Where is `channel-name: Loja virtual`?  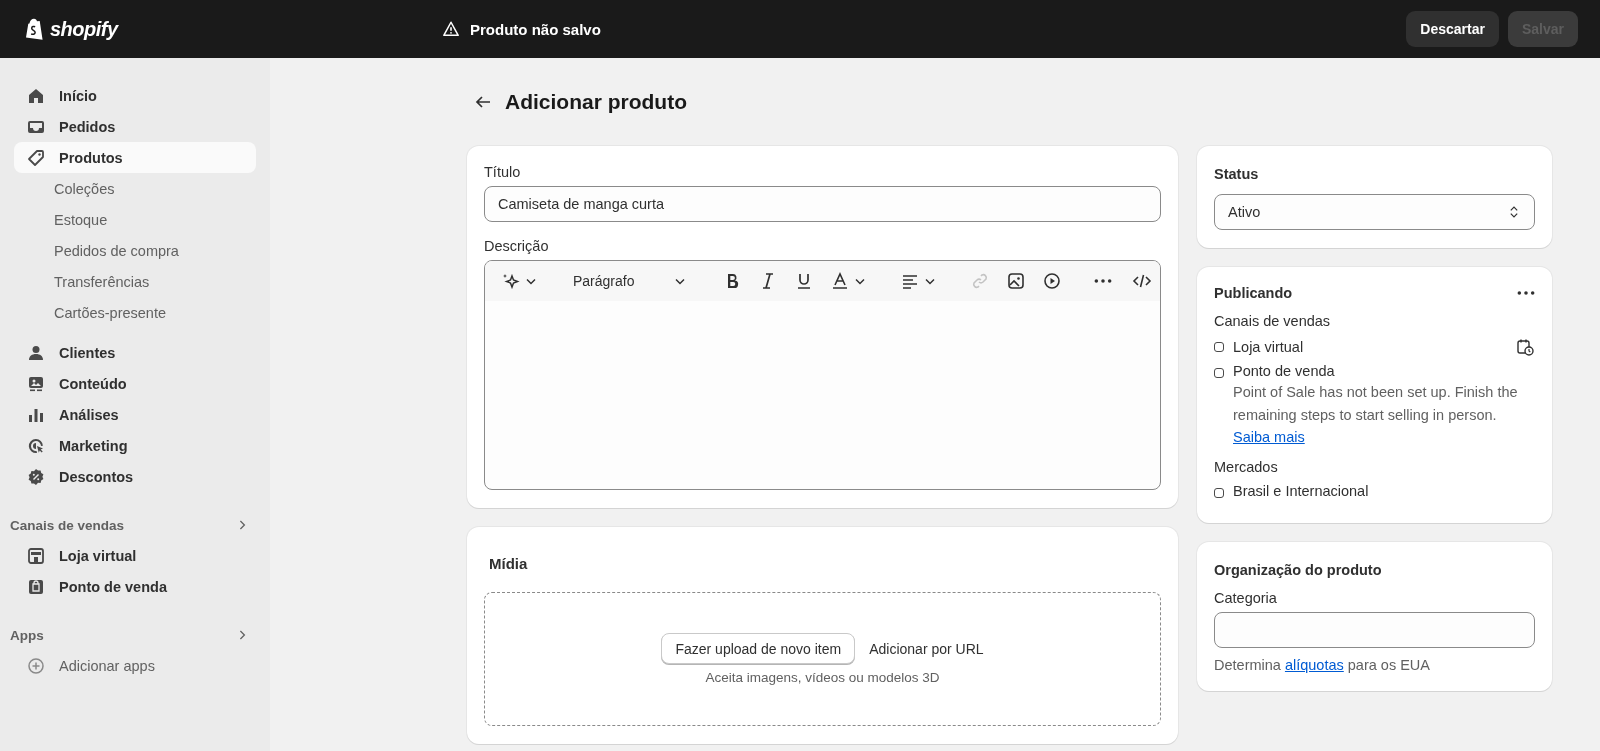
channel-name: Loja virtual is located at coordinates (1268, 347).